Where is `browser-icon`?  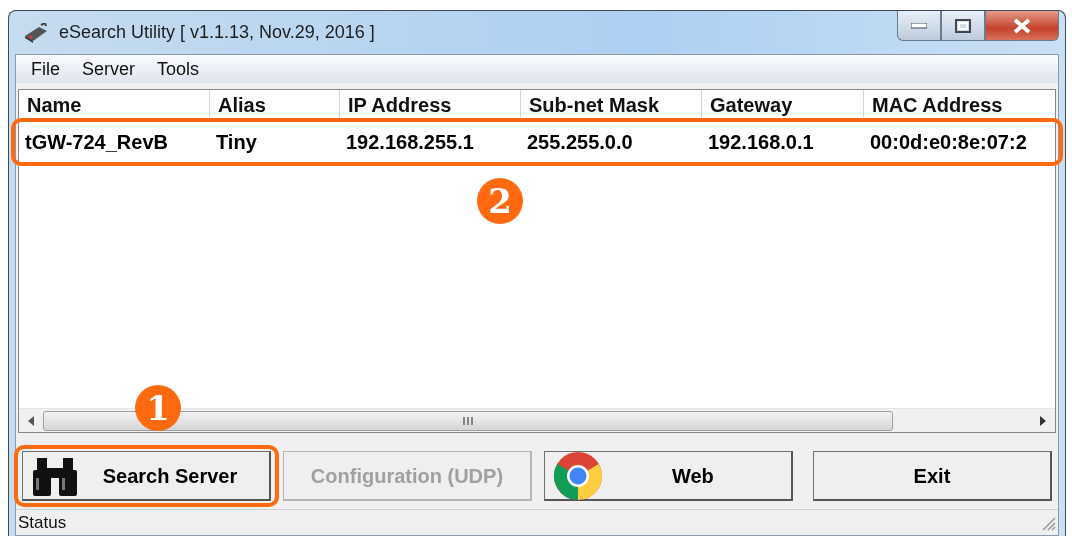
browser-icon is located at coordinates (577, 475).